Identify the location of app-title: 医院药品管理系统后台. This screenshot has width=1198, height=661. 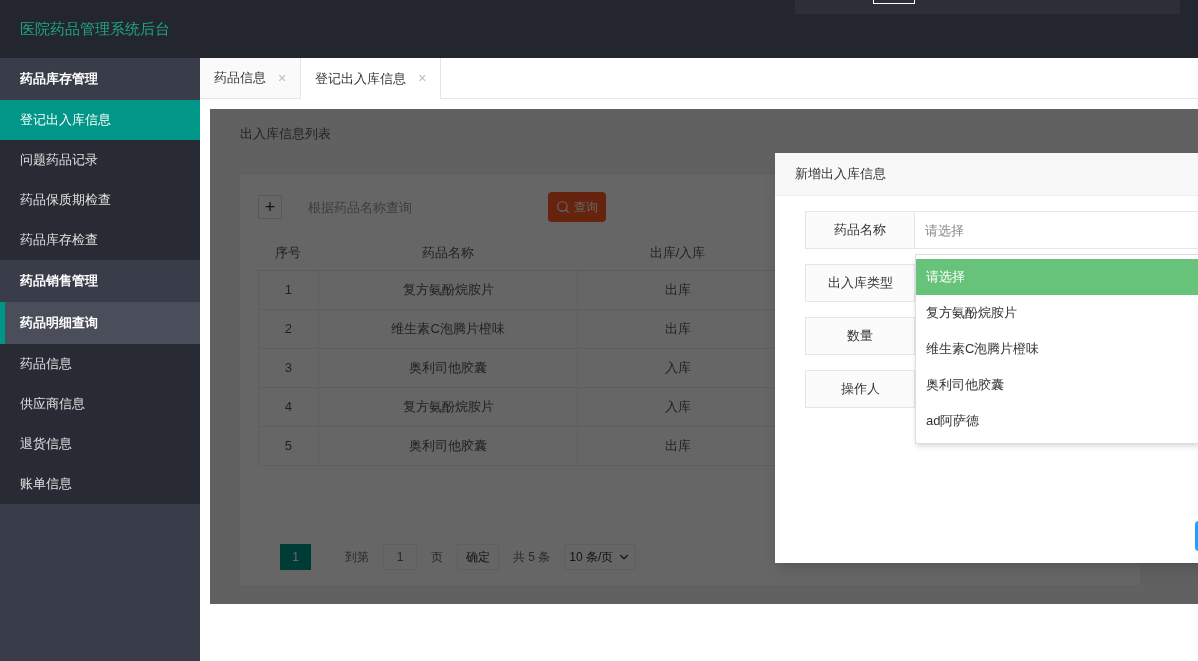
(95, 28).